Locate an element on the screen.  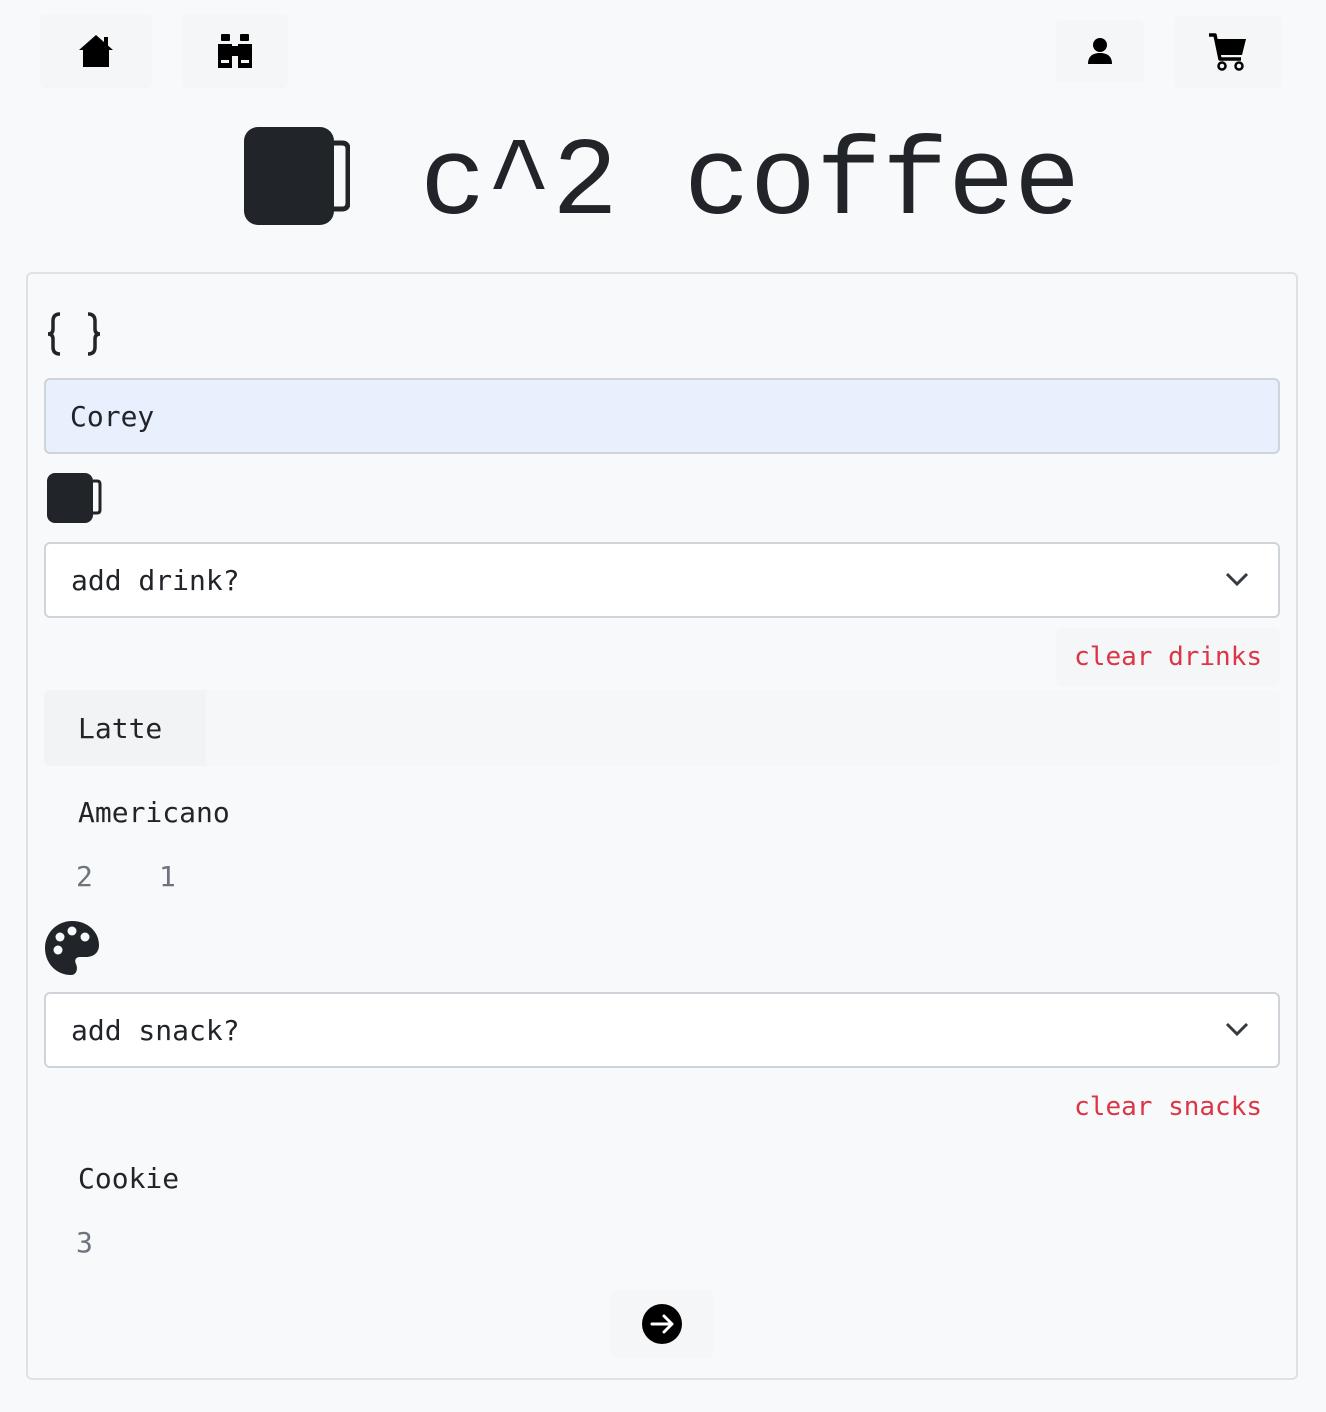
brand-header: c^2 coffee is located at coordinates (663, 177).